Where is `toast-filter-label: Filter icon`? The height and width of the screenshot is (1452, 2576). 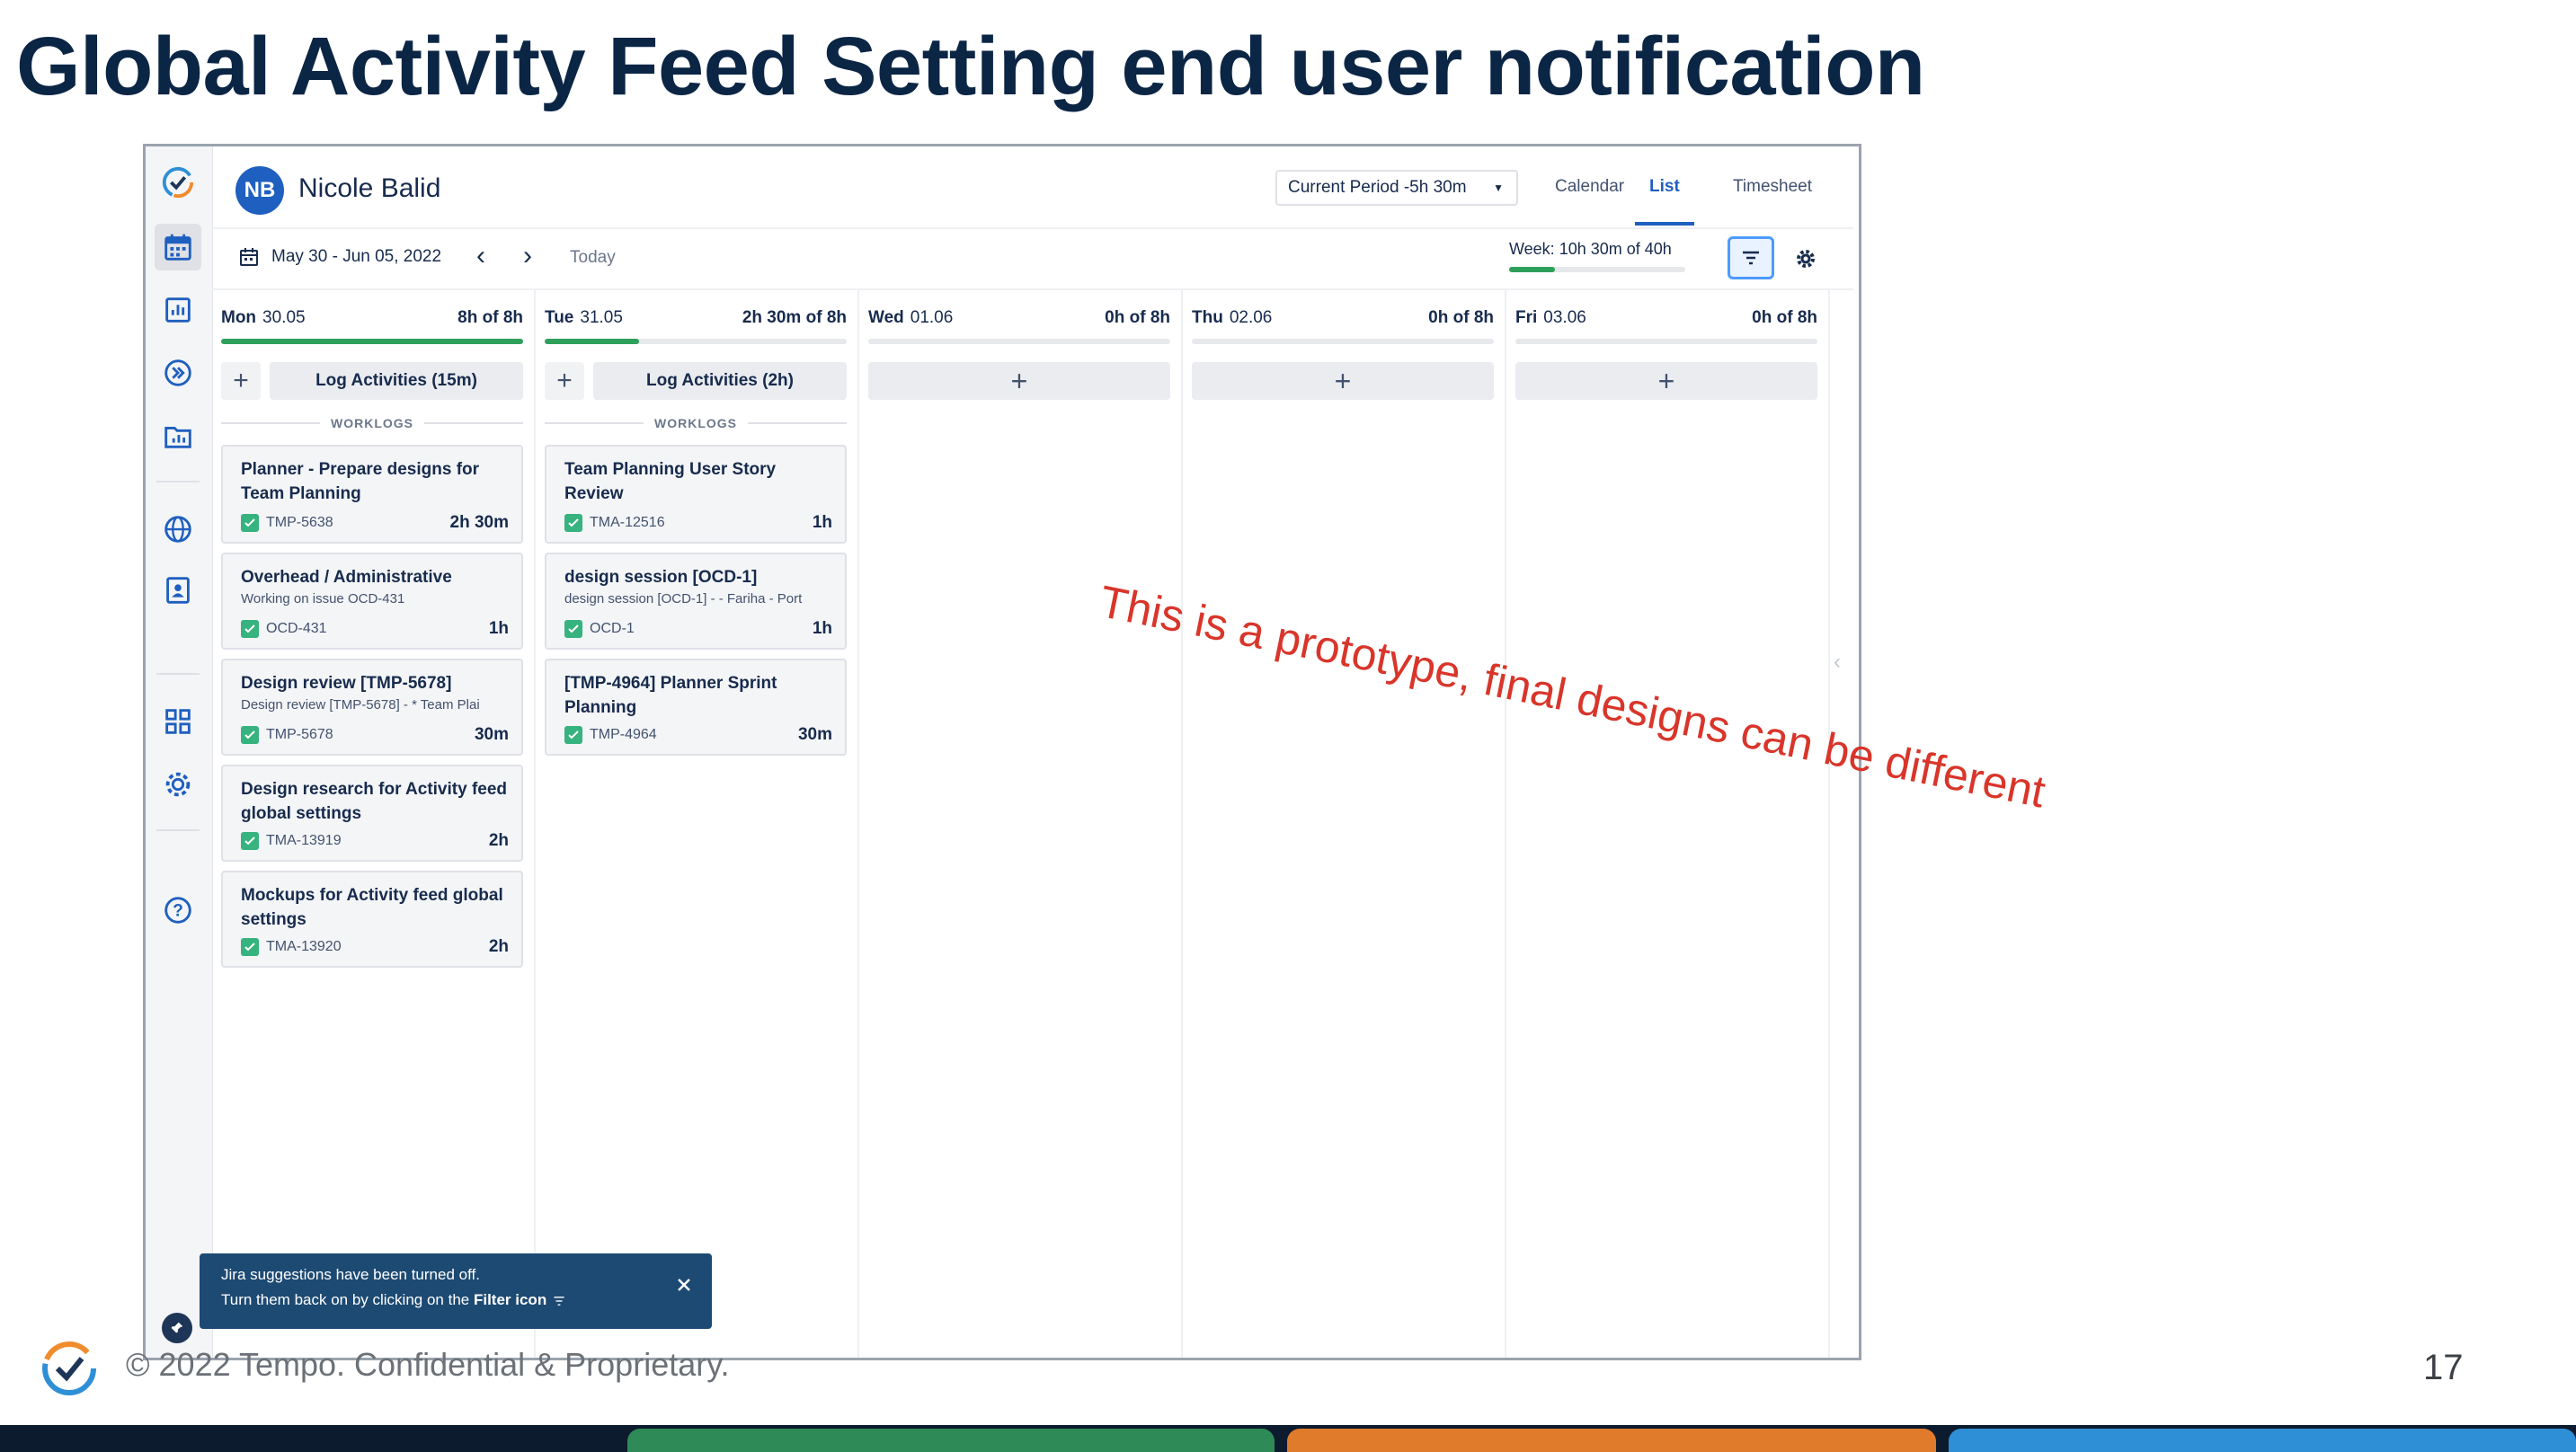
toast-filter-label: Filter icon is located at coordinates (510, 1299).